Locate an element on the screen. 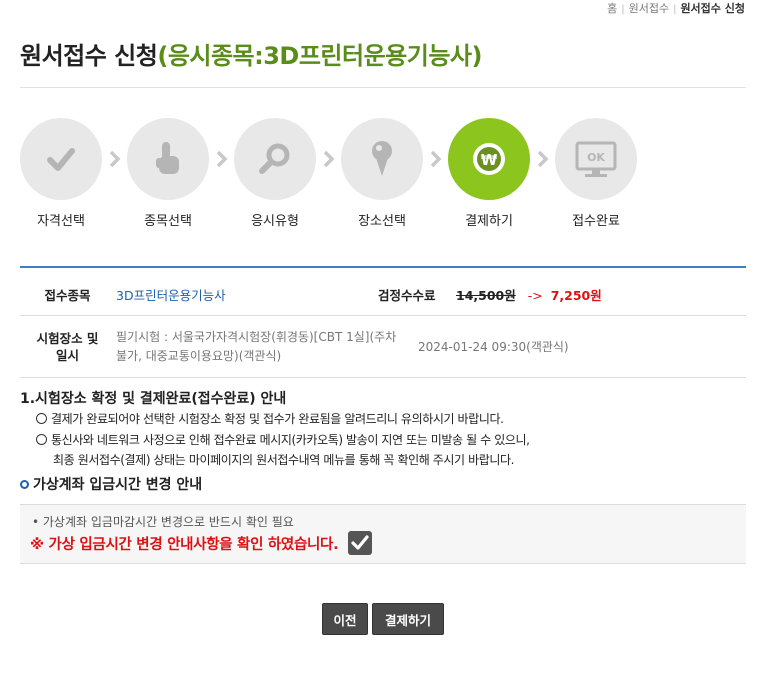 Image resolution: width=765 pixels, height=698 pixels. title-divider is located at coordinates (383, 87).